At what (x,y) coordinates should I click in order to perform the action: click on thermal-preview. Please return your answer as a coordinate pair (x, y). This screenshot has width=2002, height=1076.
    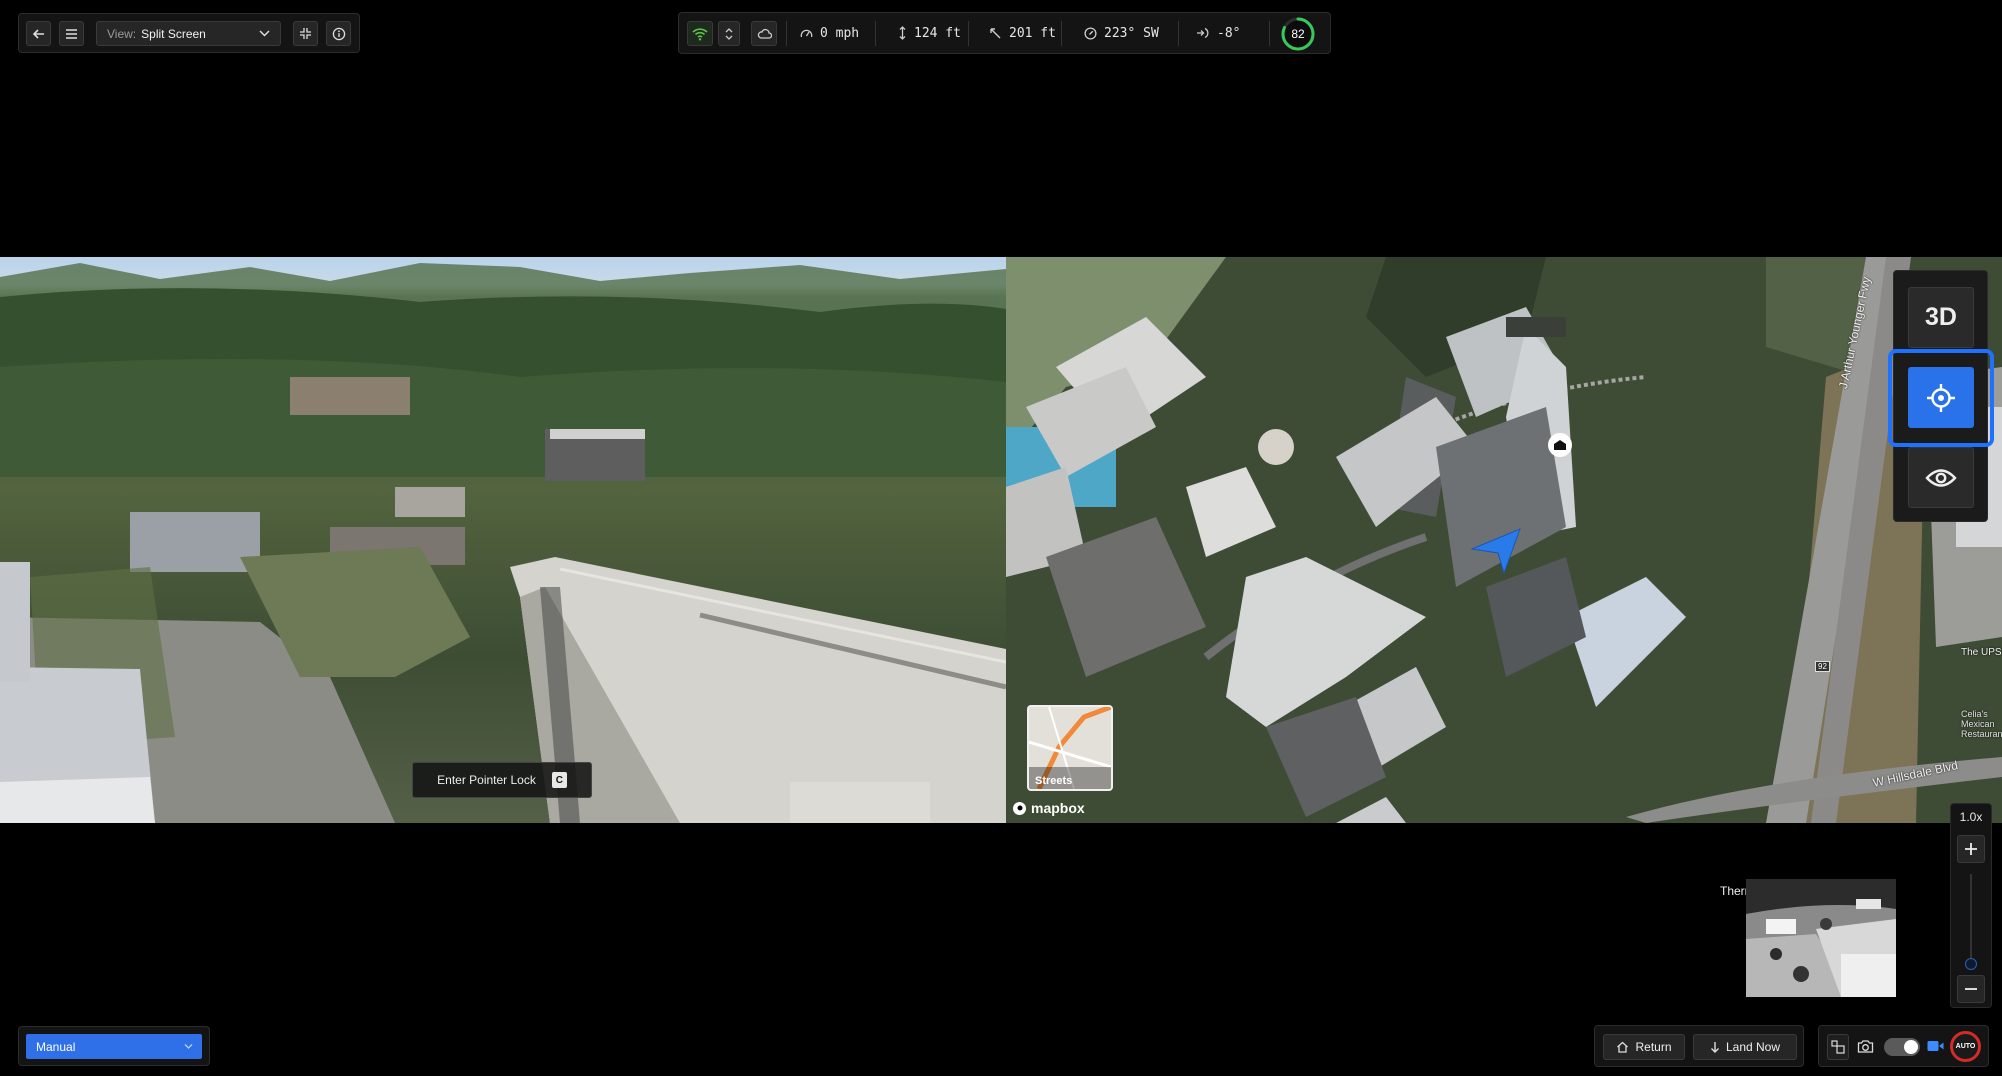
    Looking at the image, I should click on (1821, 938).